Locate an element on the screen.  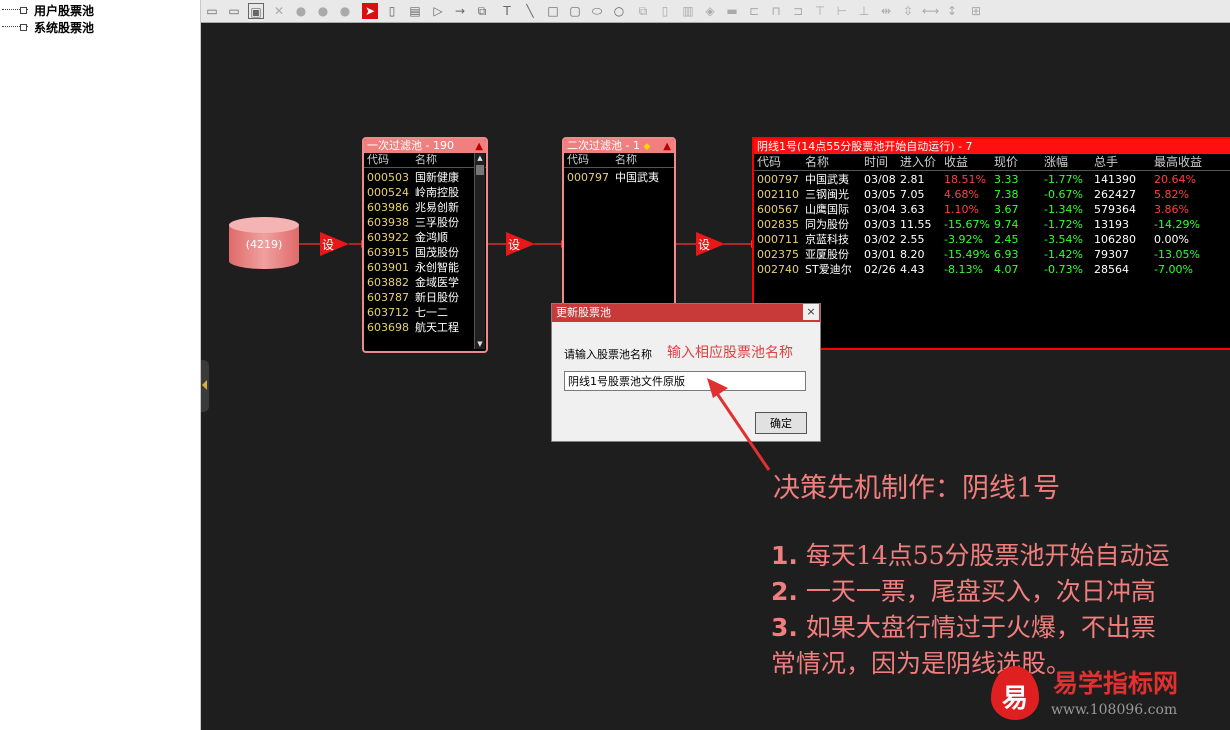
annotation-headline: 决策先机制作：阴线1号 is located at coordinates (917, 488).